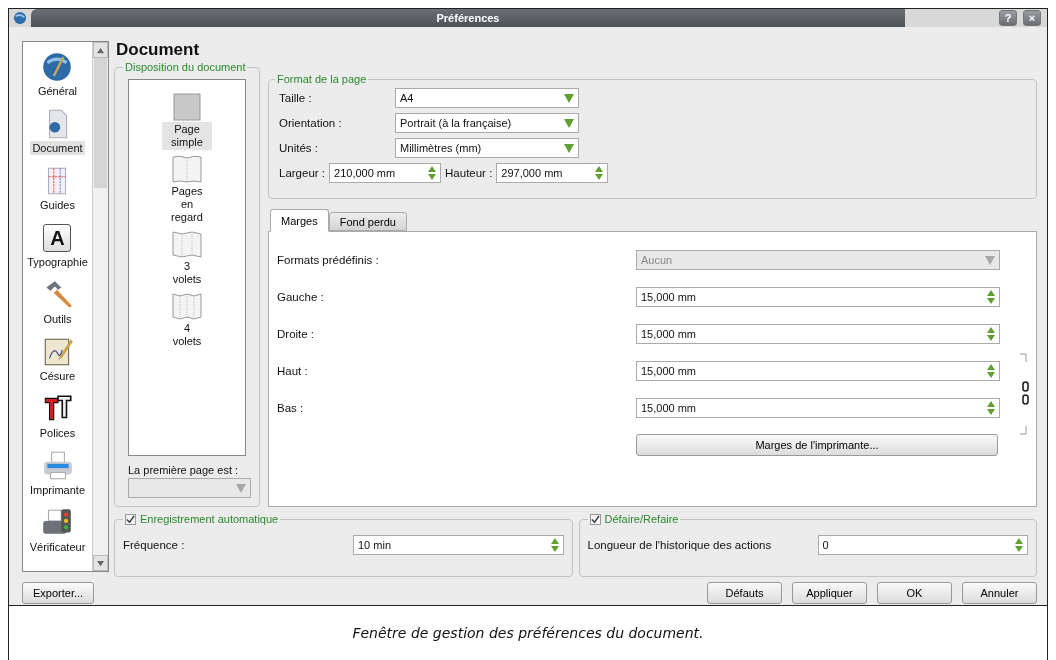 The image size is (1056, 660). I want to click on sidebar-item: Césure, so click(57, 363).